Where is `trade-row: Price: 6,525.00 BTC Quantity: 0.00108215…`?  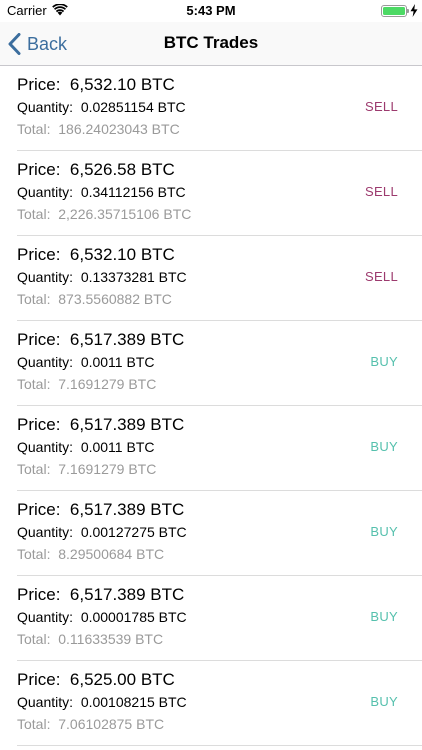 trade-row: Price: 6,525.00 BTC Quantity: 0.00108215… is located at coordinates (211, 703).